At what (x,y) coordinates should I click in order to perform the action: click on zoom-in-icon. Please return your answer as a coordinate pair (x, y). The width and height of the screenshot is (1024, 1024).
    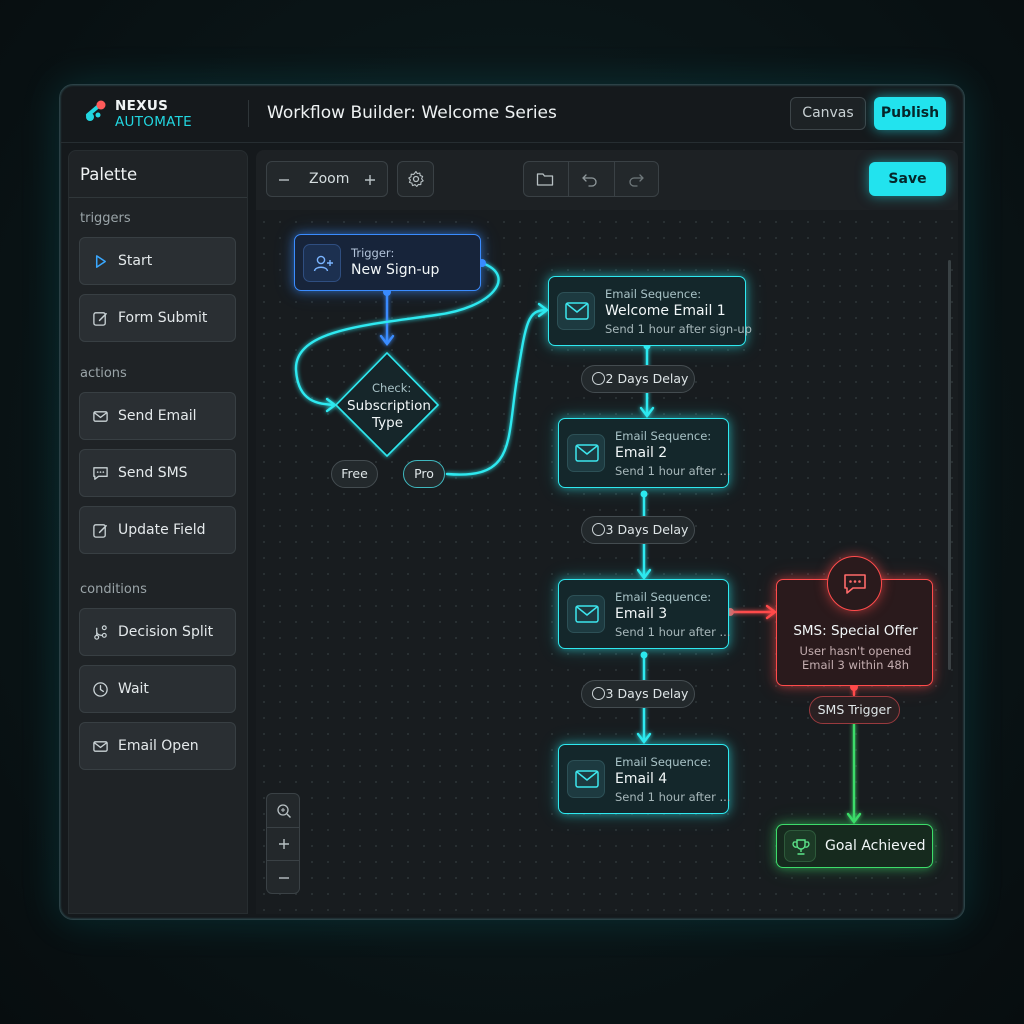
    Looking at the image, I should click on (284, 844).